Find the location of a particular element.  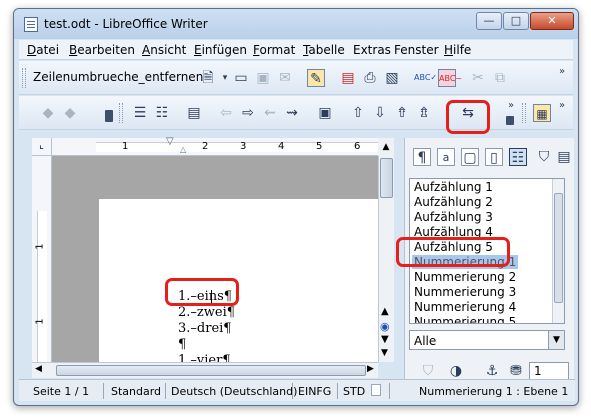

move-up-subpoints-icon: ⇮ is located at coordinates (402, 113).